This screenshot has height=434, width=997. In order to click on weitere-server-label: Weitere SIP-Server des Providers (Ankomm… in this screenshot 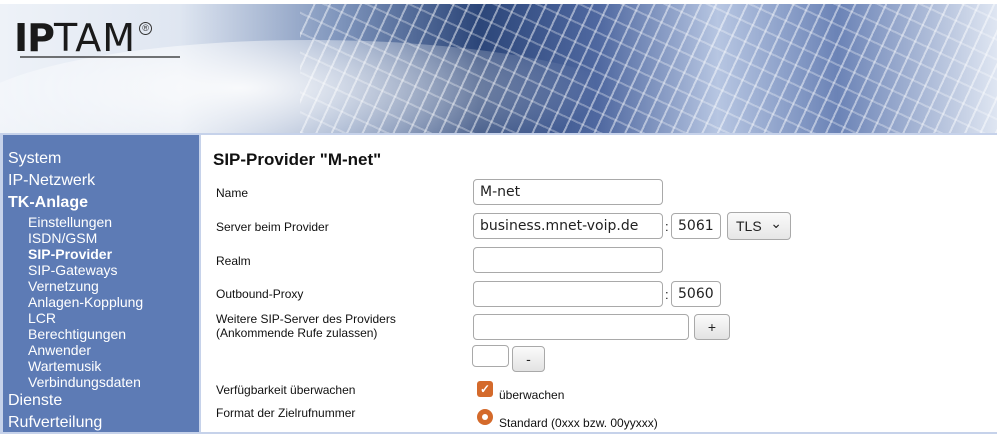, I will do `click(306, 326)`.